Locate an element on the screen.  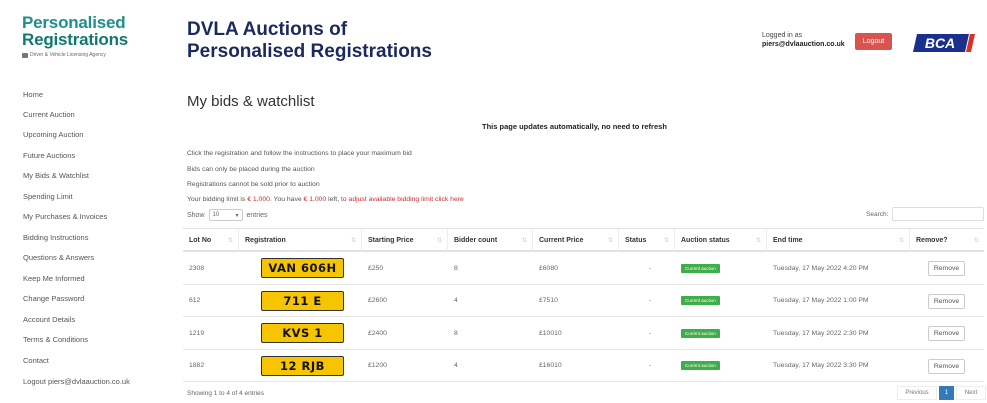
col-remove: Remove? ⇅ is located at coordinates (947, 240).